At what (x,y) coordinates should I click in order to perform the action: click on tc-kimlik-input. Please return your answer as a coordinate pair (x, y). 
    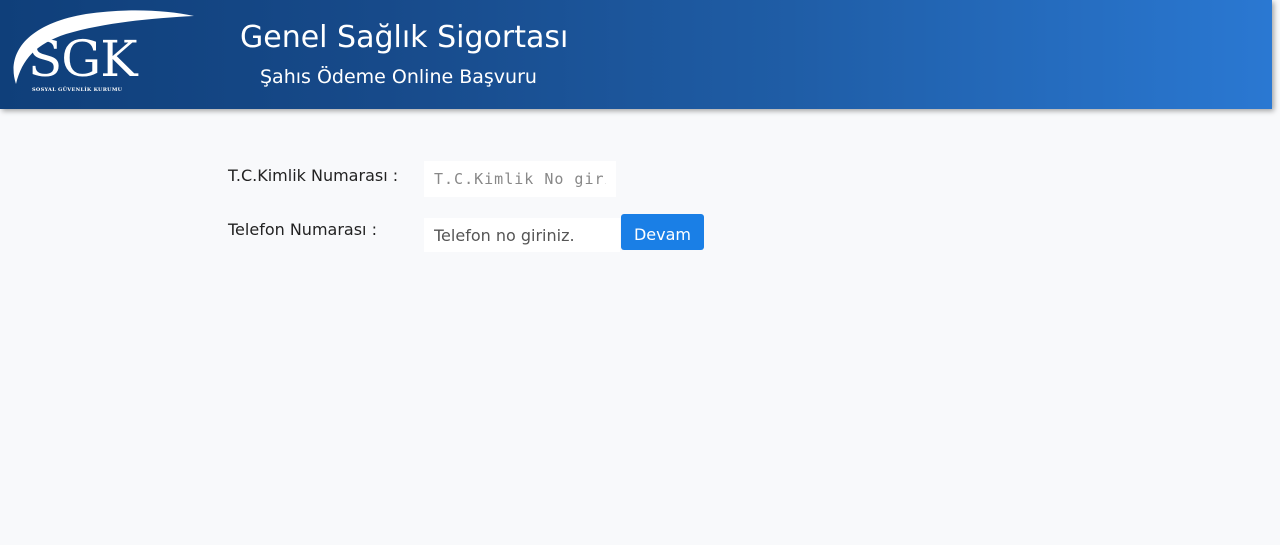
    Looking at the image, I should click on (520, 179).